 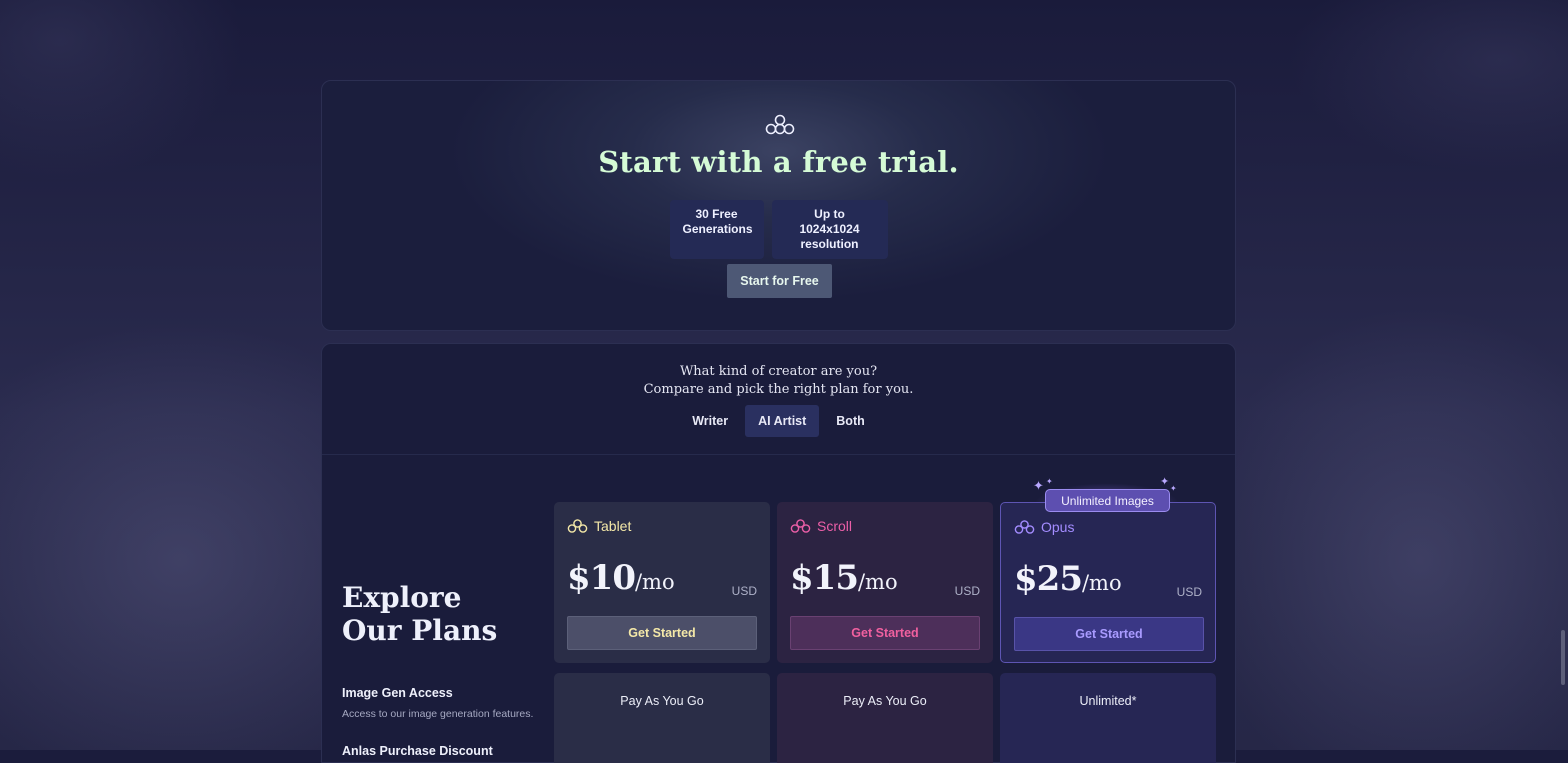 I want to click on start-for-free-button: Start for Free, so click(x=779, y=281).